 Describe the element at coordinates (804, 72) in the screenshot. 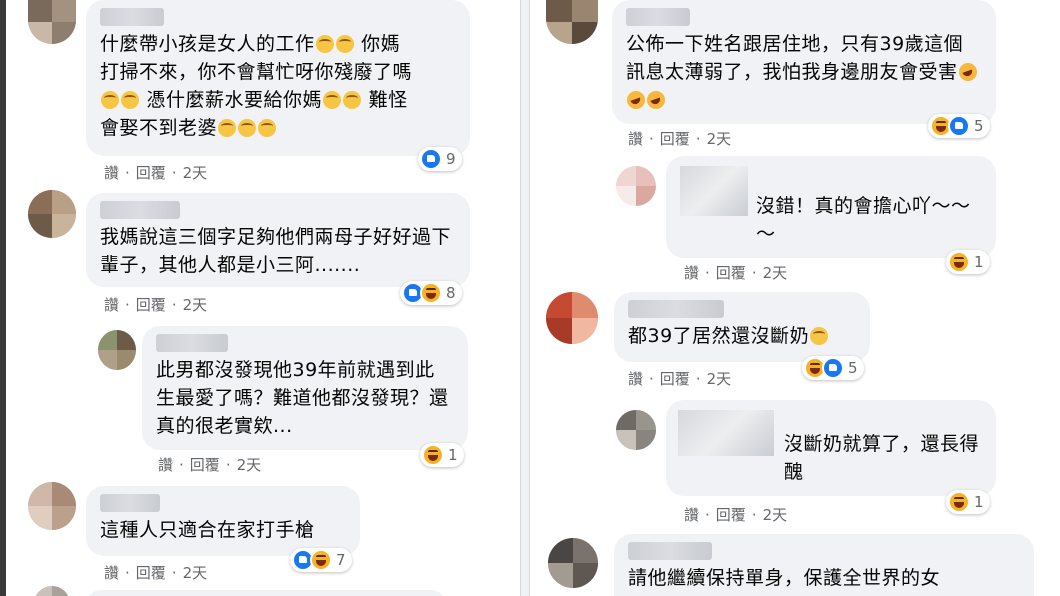

I see `comment-text: 公佈一下姓名跟居住地，只有39歲這個訊息太薄弱了，我怕我身邊朋友會受害` at that location.